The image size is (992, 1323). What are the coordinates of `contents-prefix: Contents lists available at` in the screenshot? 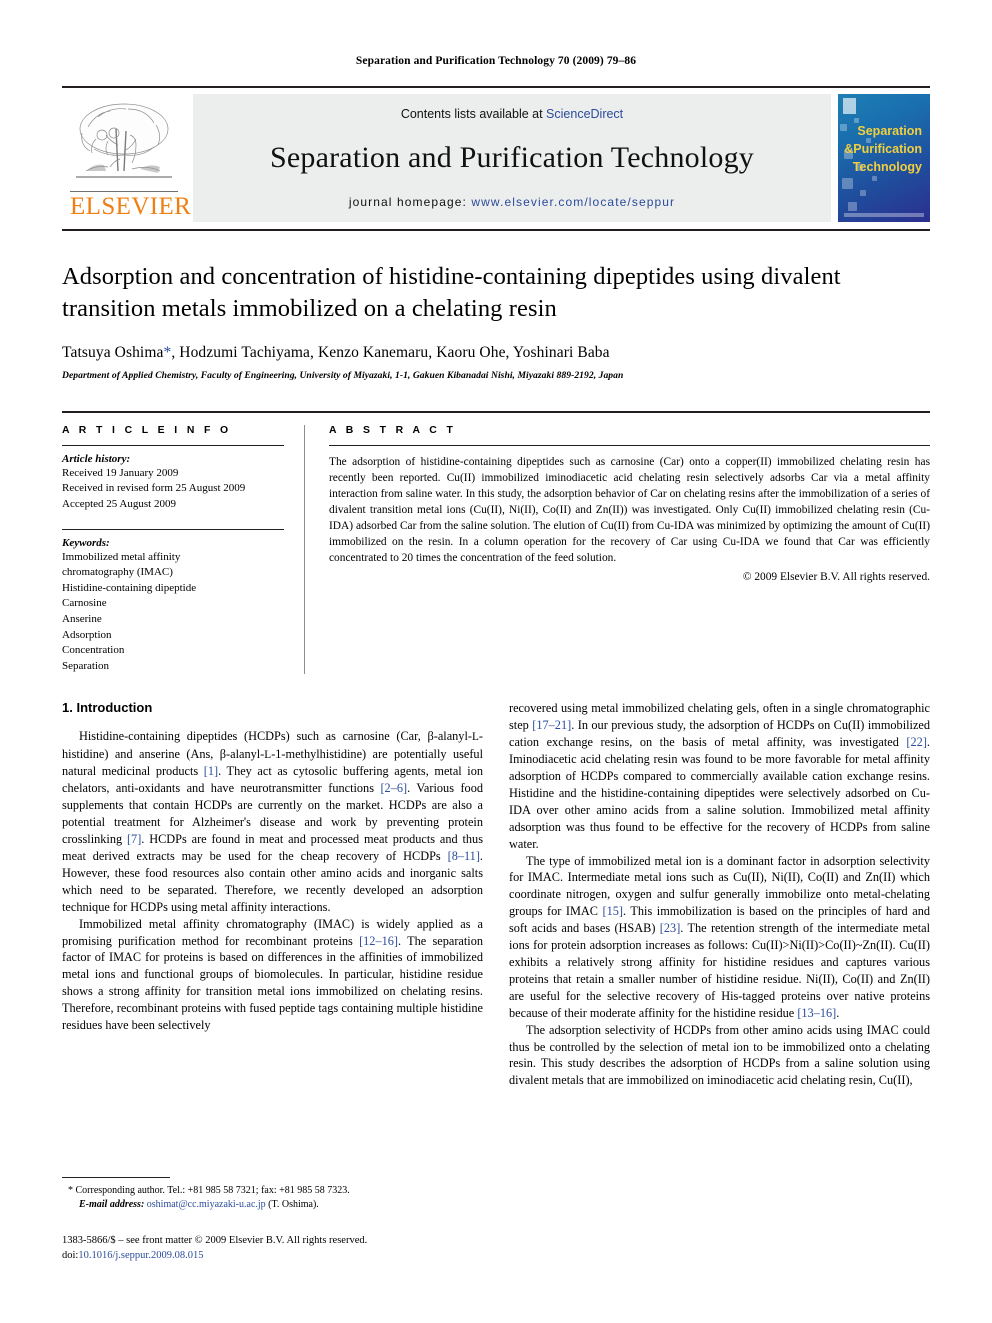 It's located at (473, 114).